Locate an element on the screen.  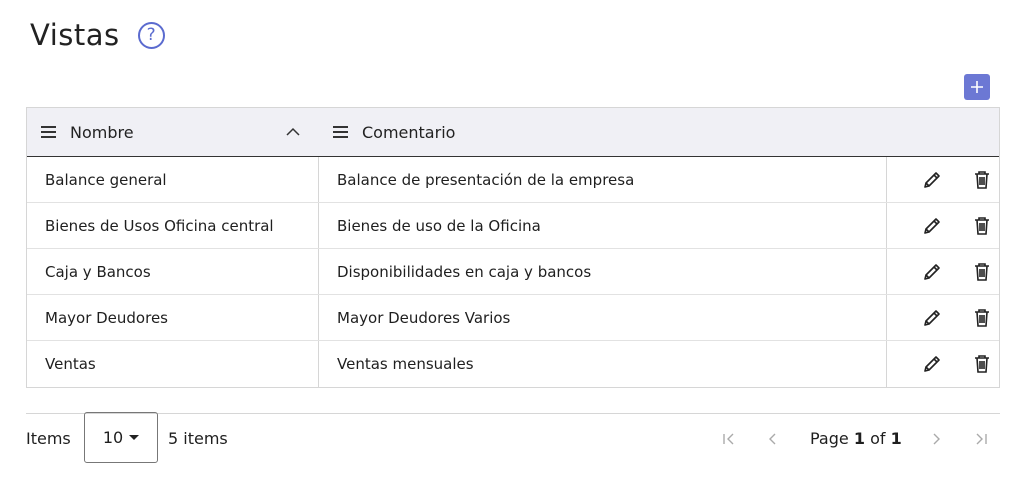
total-pages: 1 is located at coordinates (896, 438).